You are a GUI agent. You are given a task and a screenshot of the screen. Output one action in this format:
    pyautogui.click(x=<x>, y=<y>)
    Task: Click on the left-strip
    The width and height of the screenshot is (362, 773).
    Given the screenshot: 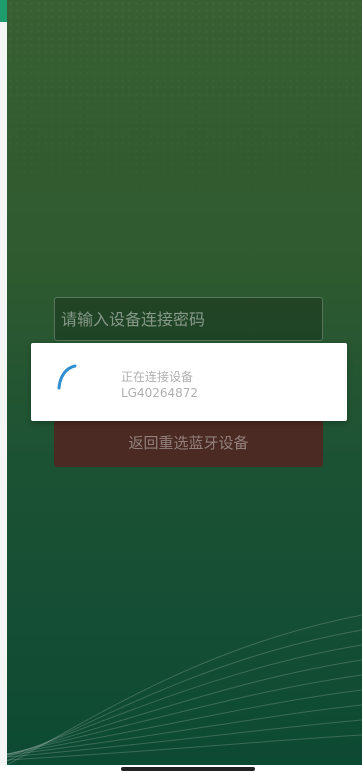 What is the action you would take?
    pyautogui.click(x=3, y=386)
    